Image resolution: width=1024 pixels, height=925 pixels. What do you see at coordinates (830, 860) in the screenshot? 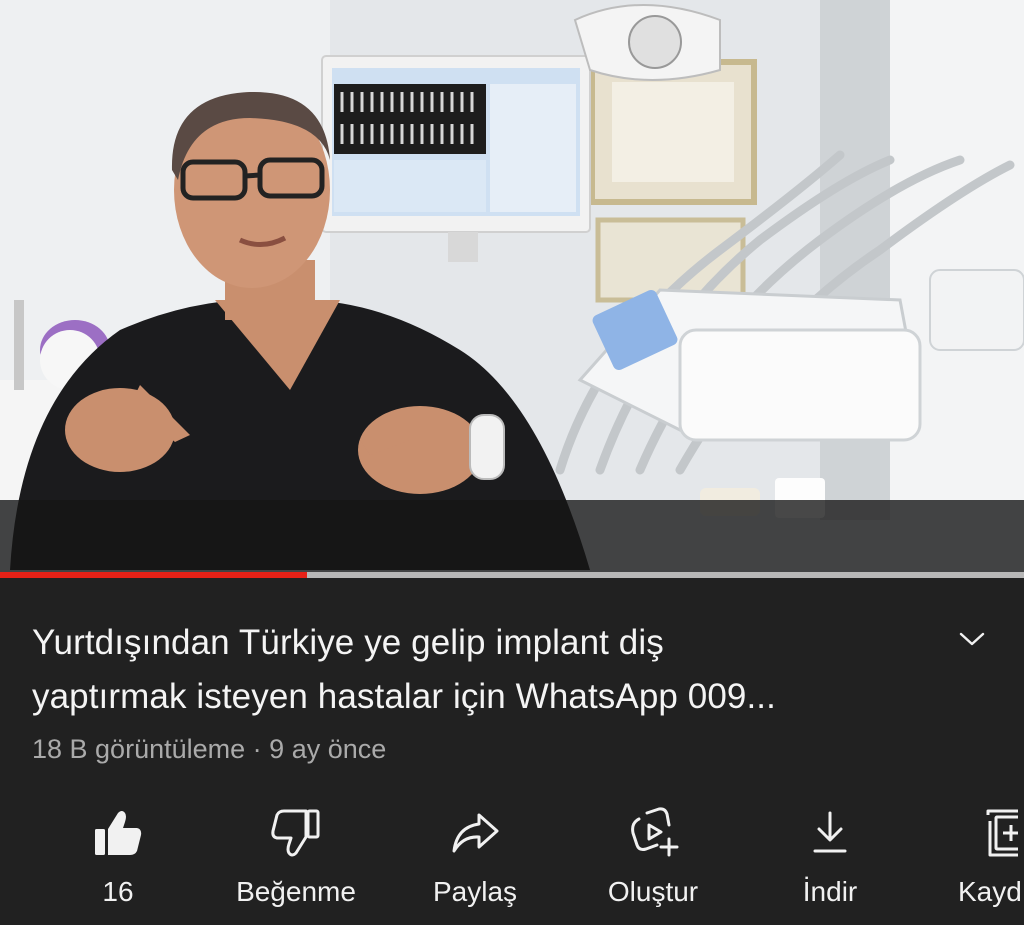
I see `download-button: İndir` at bounding box center [830, 860].